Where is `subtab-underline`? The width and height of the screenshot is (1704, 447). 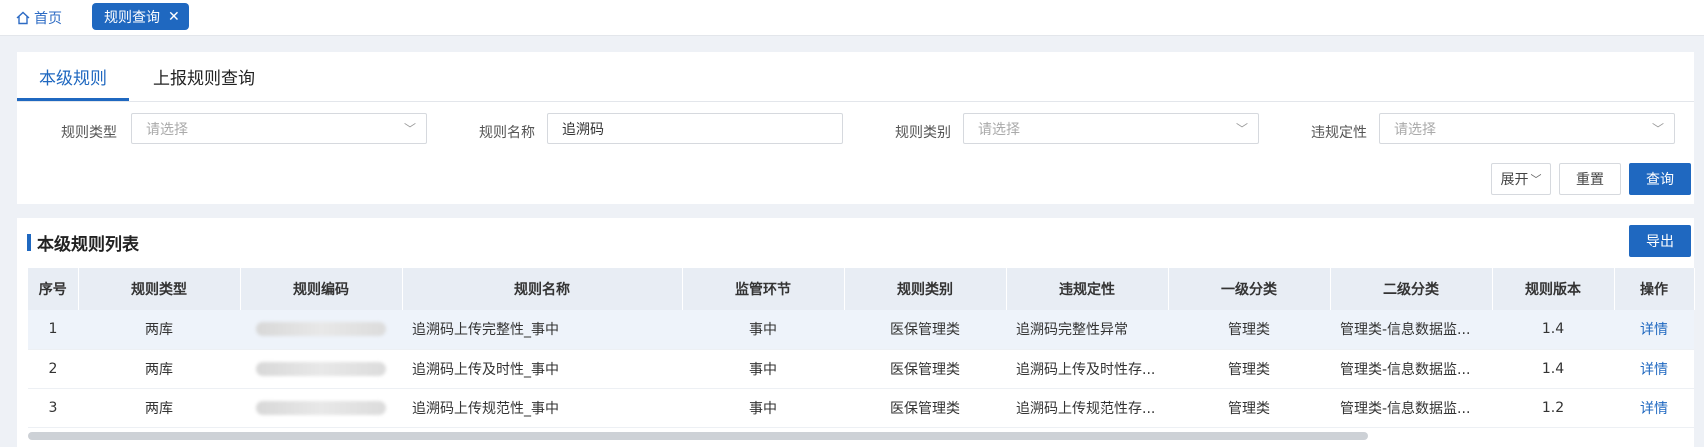
subtab-underline is located at coordinates (73, 99).